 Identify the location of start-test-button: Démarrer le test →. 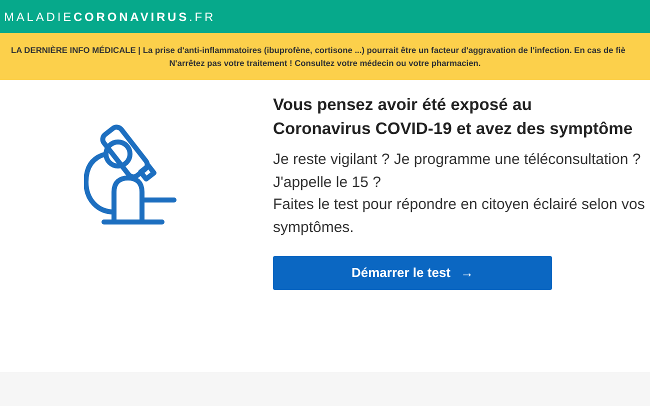
(412, 273).